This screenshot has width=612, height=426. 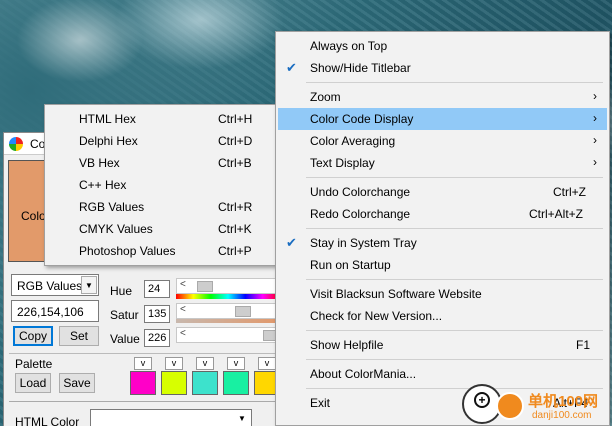 I want to click on value-slider: <, so click(x=228, y=335).